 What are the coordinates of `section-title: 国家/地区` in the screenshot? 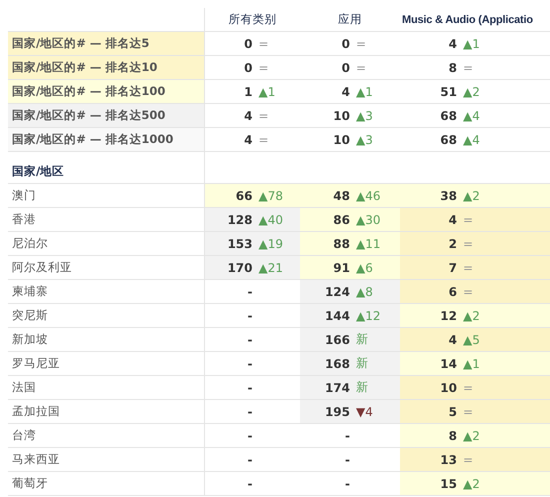 It's located at (106, 171).